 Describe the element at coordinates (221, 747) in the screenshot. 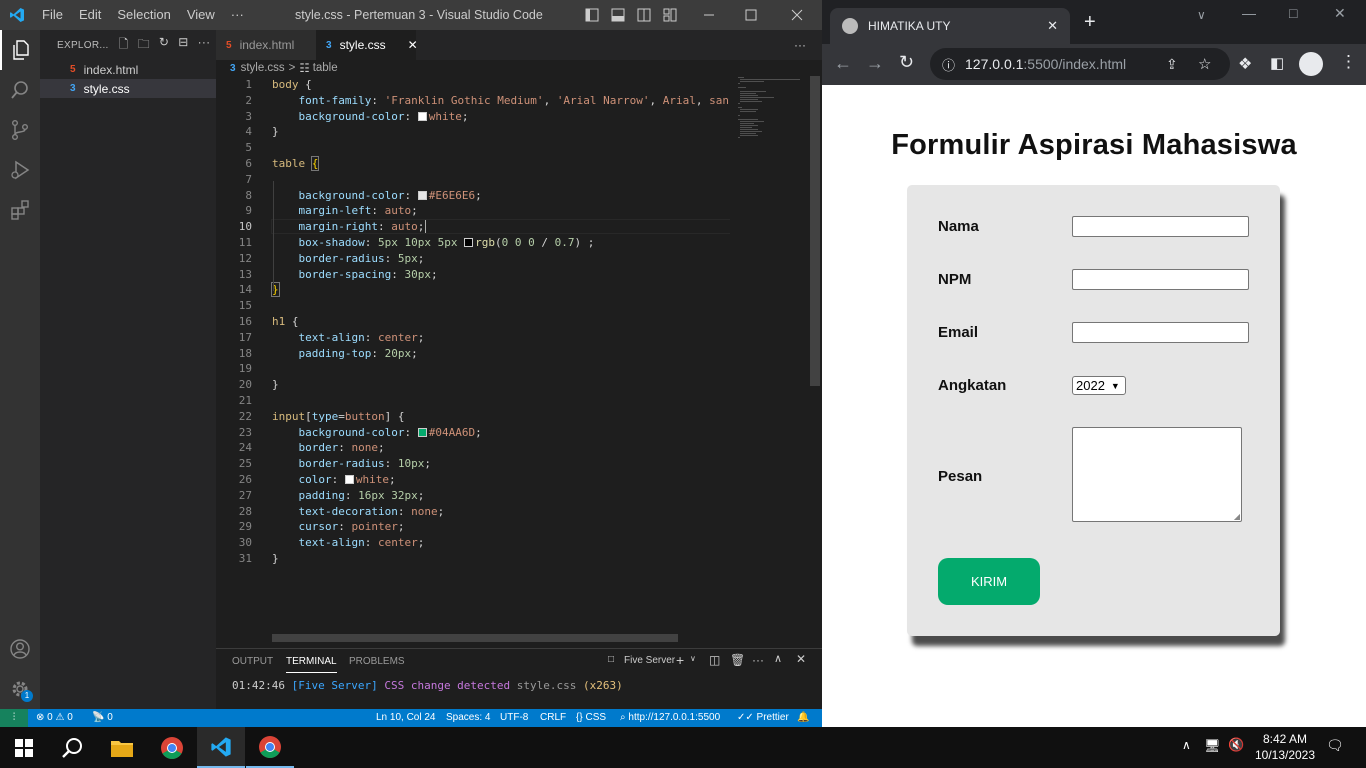

I see `vscode-taskbar-icon` at that location.